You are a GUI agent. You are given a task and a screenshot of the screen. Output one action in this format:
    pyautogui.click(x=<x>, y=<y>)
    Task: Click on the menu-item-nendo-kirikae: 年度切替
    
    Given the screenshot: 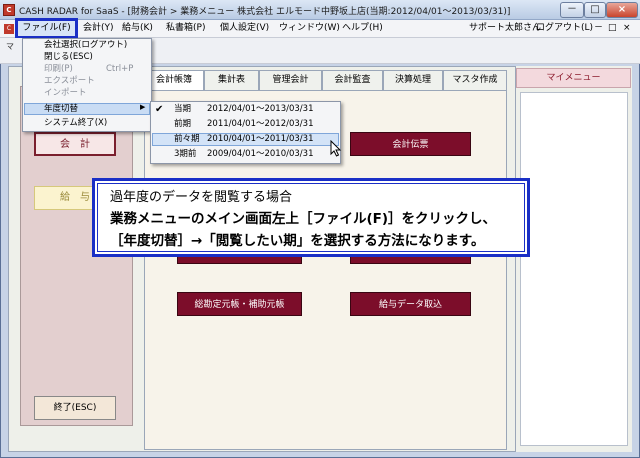 What is the action you would take?
    pyautogui.click(x=61, y=109)
    